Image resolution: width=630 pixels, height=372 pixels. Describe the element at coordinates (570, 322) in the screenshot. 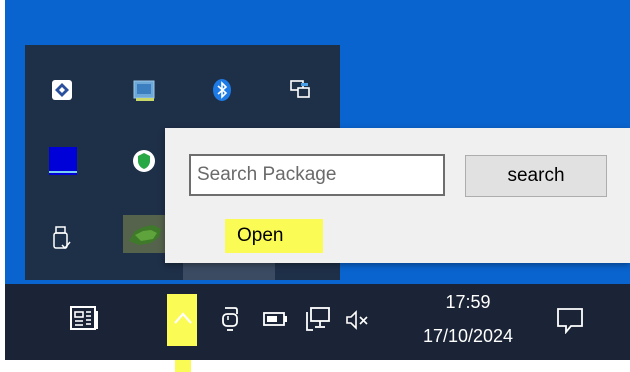

I see `notification-icon` at that location.